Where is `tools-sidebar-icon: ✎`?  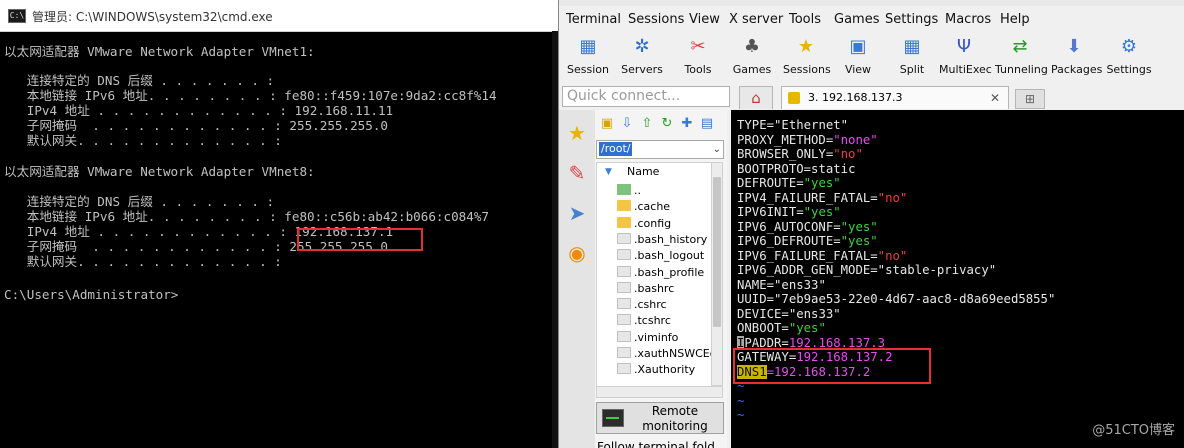
tools-sidebar-icon: ✎ is located at coordinates (577, 173).